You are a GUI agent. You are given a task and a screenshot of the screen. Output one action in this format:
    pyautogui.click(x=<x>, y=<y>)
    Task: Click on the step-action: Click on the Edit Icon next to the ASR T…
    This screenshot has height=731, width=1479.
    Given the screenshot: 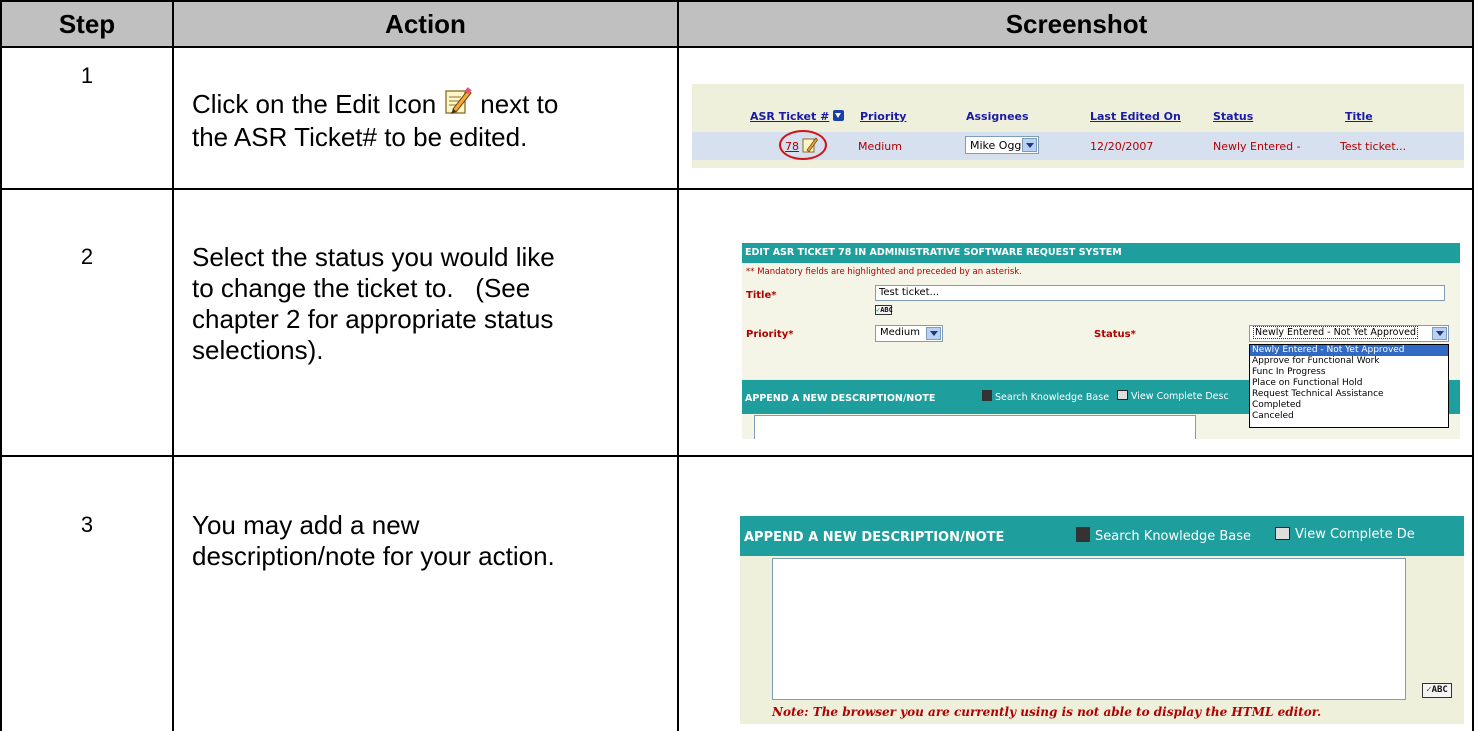 What is the action you would take?
    pyautogui.click(x=429, y=118)
    